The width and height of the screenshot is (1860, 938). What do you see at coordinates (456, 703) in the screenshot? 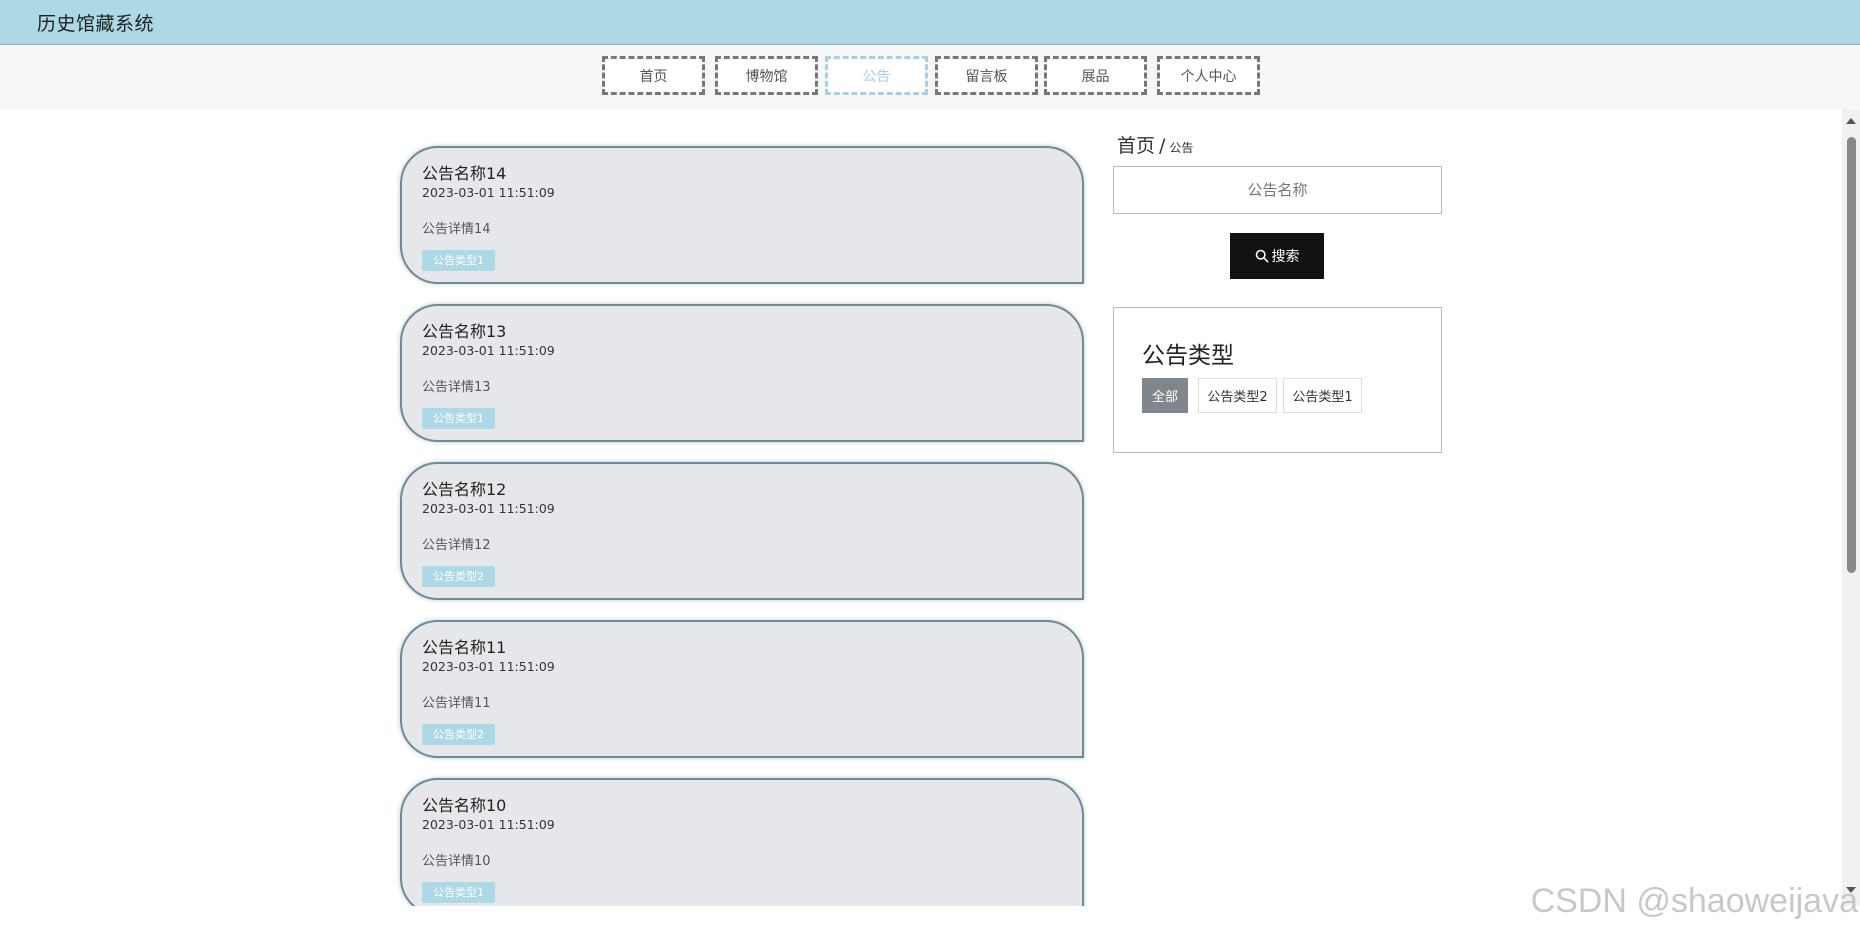
I see `notice-desc: 公告详情11` at bounding box center [456, 703].